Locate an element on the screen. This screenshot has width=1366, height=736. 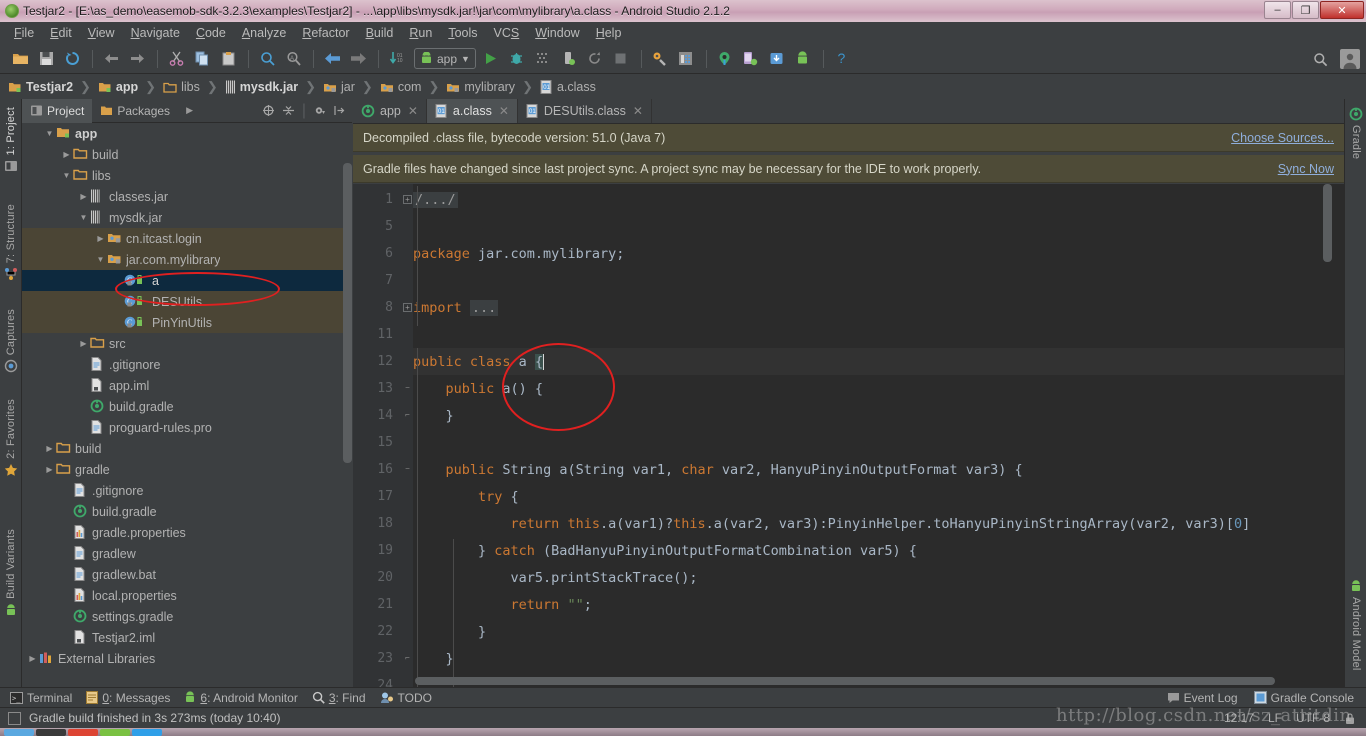
redo-icon is located at coordinates (137, 59).